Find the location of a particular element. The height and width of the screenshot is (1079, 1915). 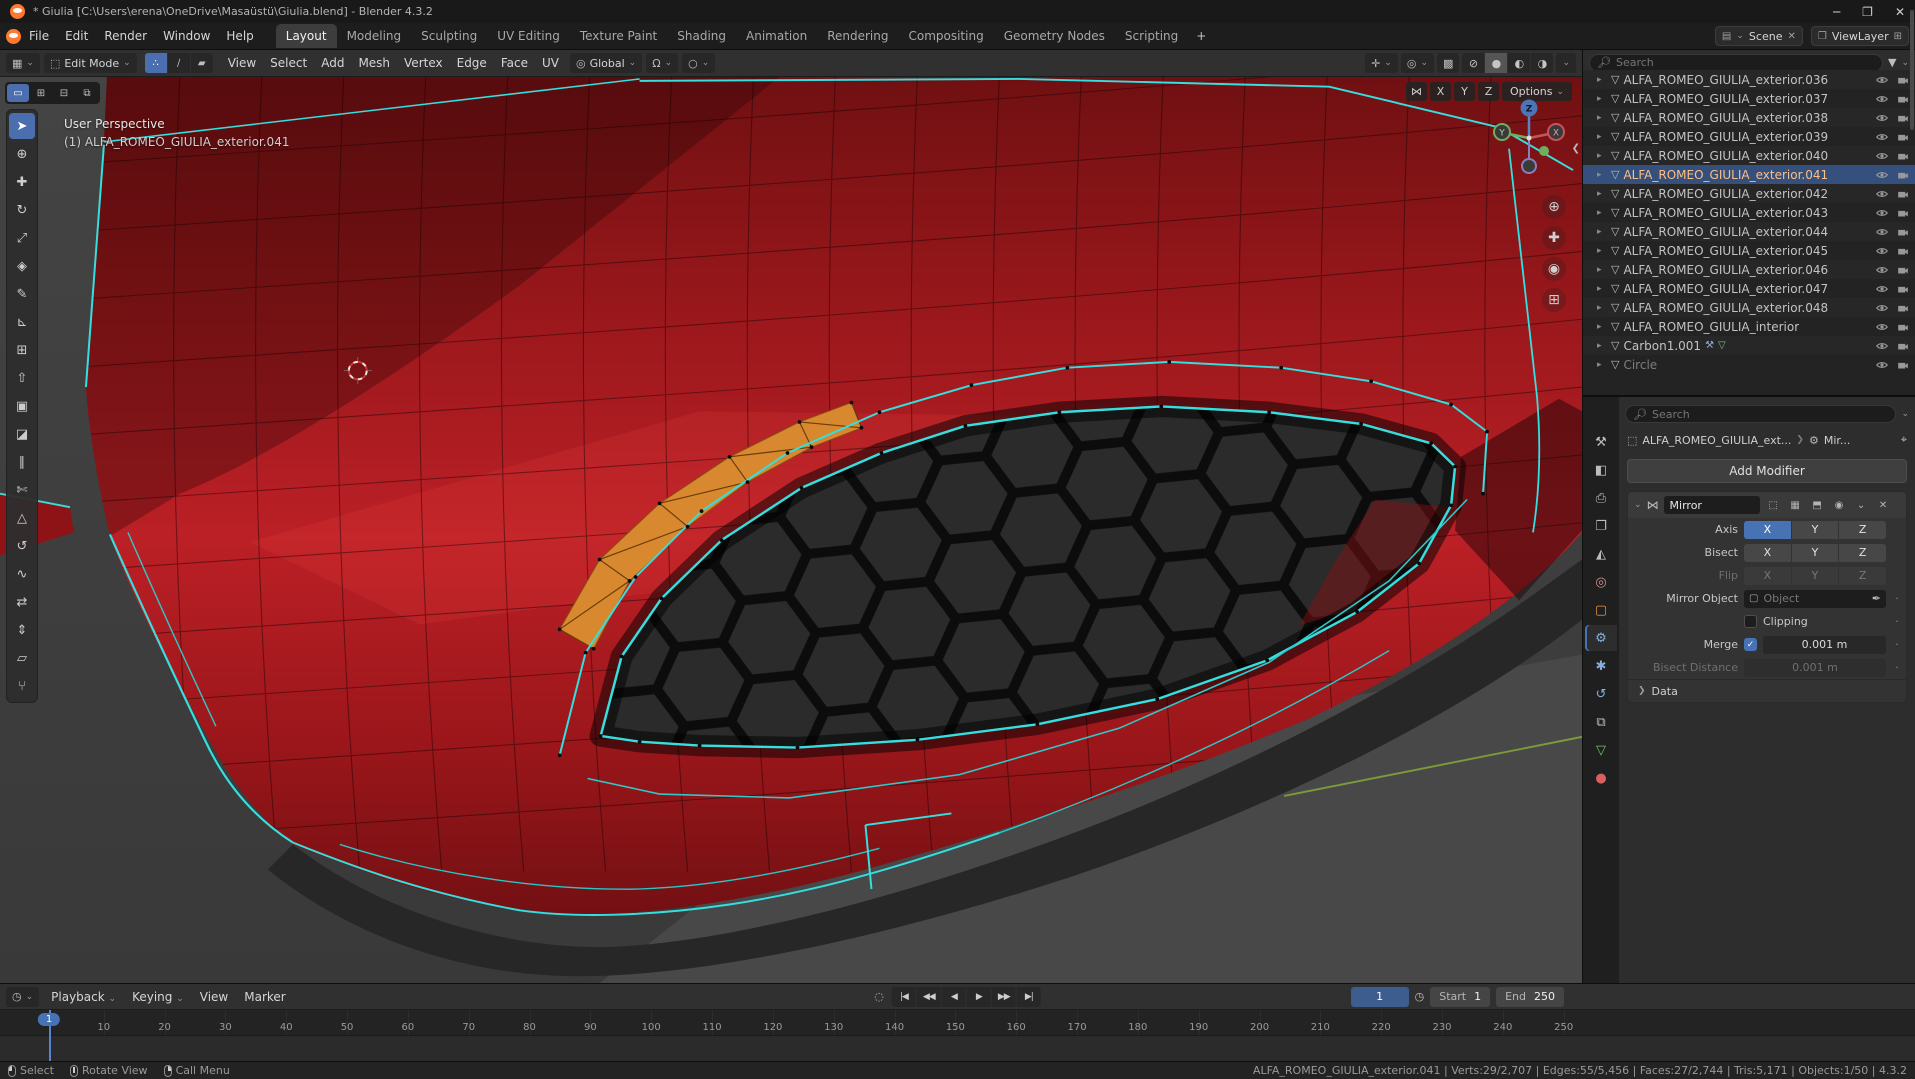

outliner-item: ▸ ▽ ALFA_ROMEO_GIULIA_exterior.036 is located at coordinates (1749, 79).